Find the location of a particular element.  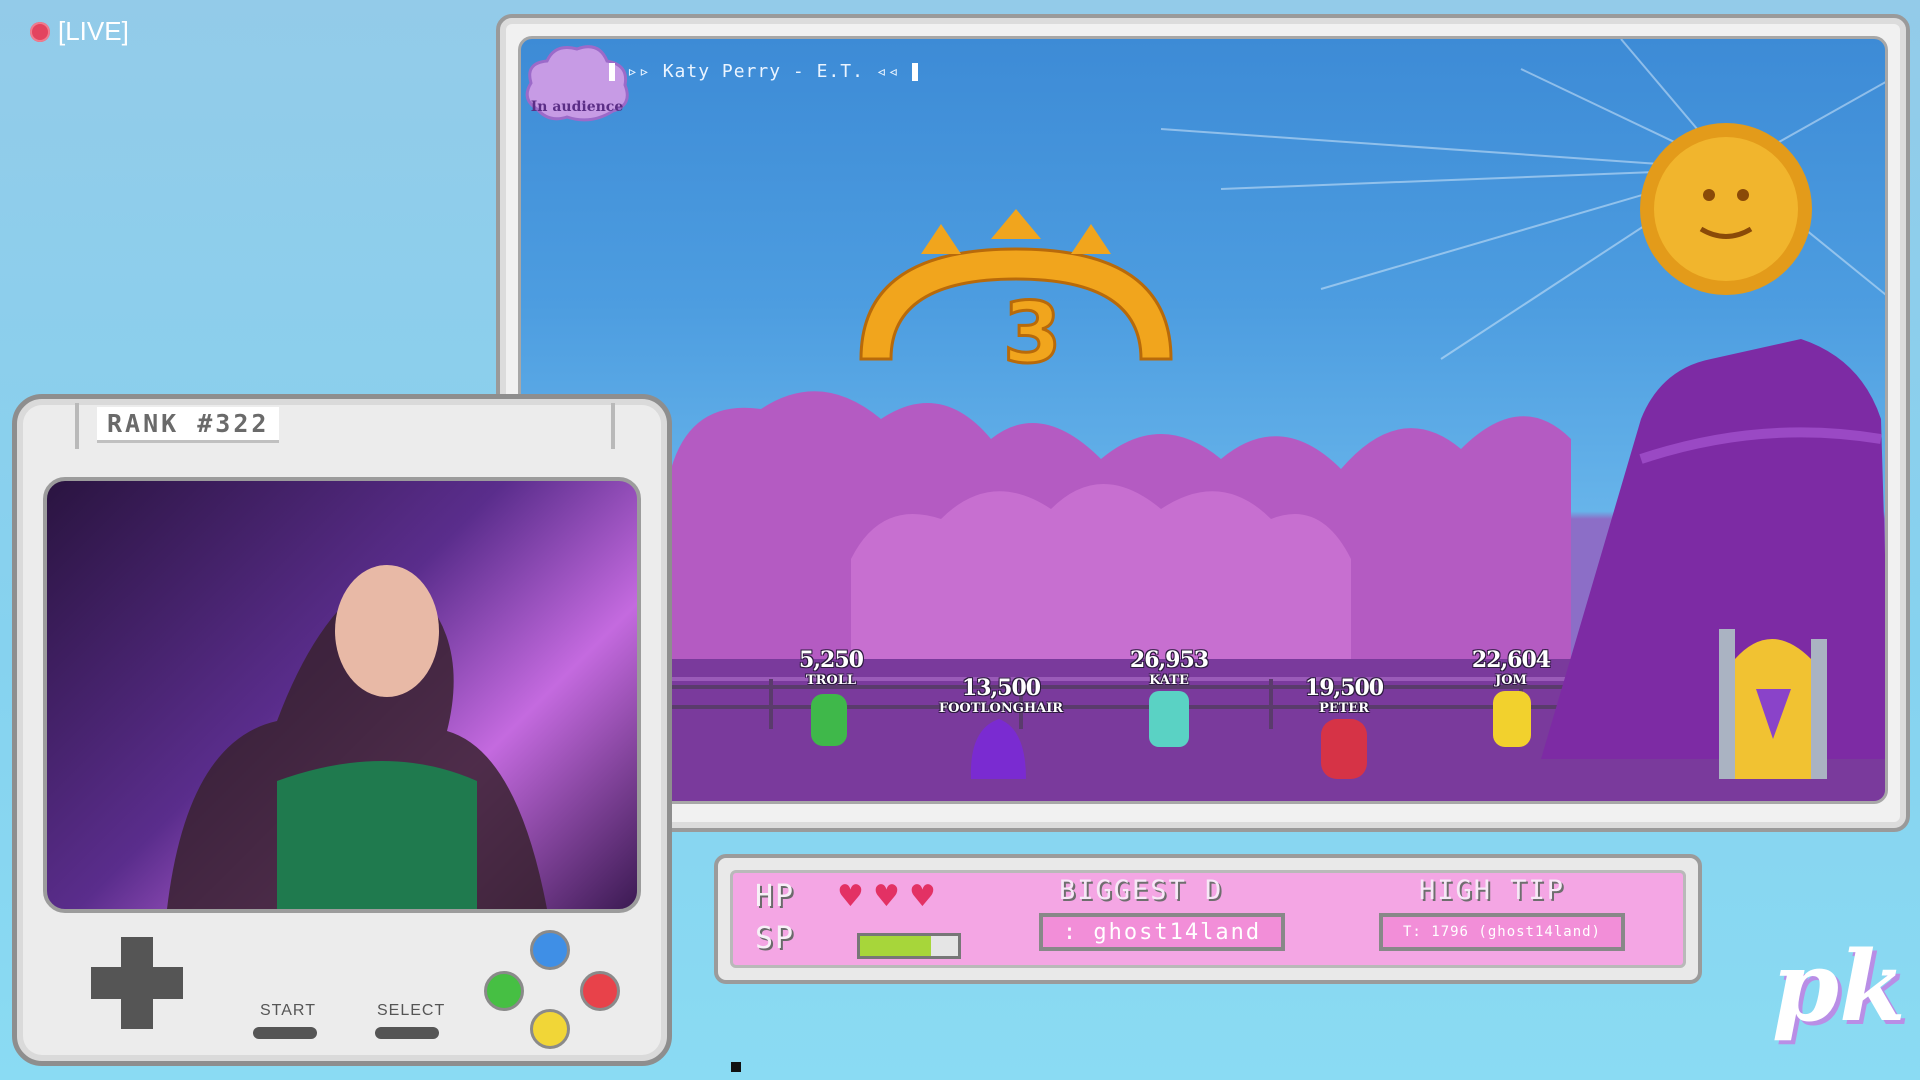

dpad-icon is located at coordinates (137, 983).